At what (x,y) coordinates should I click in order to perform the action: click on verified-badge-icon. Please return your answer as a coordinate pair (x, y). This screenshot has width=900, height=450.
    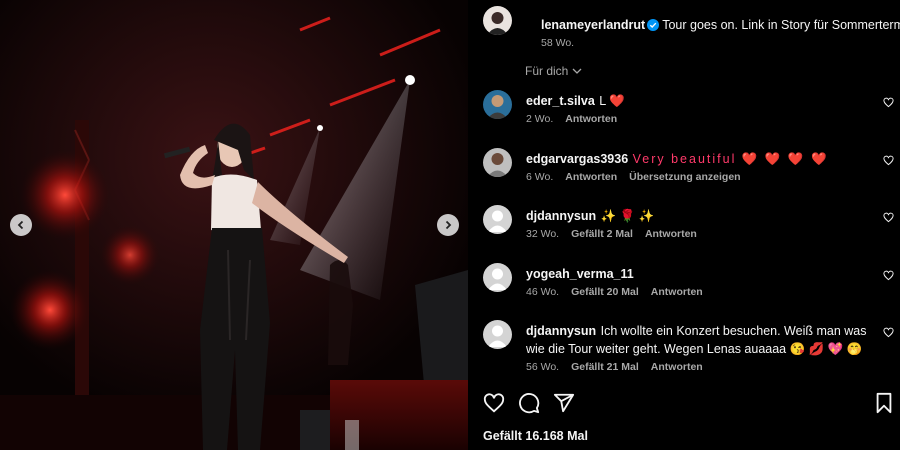
    Looking at the image, I should click on (653, 27).